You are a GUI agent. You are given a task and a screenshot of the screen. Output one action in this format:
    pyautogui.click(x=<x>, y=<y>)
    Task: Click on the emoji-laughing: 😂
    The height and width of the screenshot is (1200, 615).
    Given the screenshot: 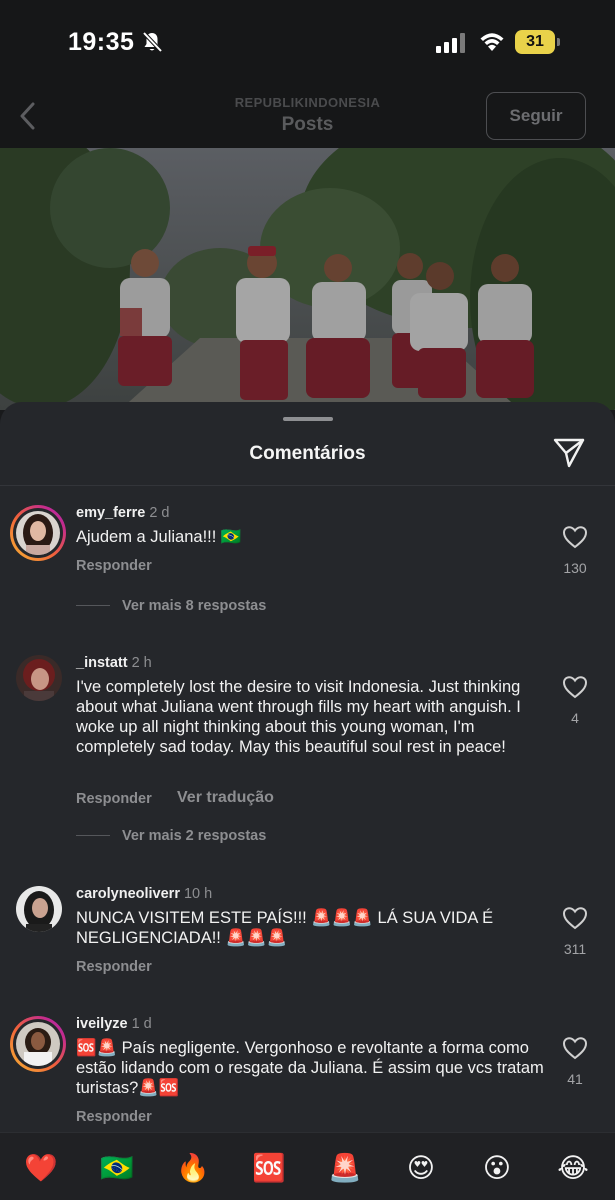 What is the action you would take?
    pyautogui.click(x=573, y=1169)
    